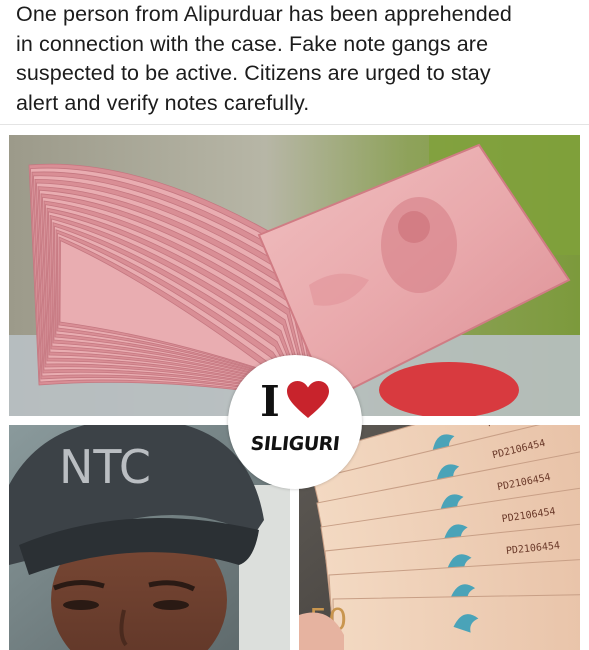  What do you see at coordinates (270, 401) in the screenshot?
I see `badge-prefix: I` at bounding box center [270, 401].